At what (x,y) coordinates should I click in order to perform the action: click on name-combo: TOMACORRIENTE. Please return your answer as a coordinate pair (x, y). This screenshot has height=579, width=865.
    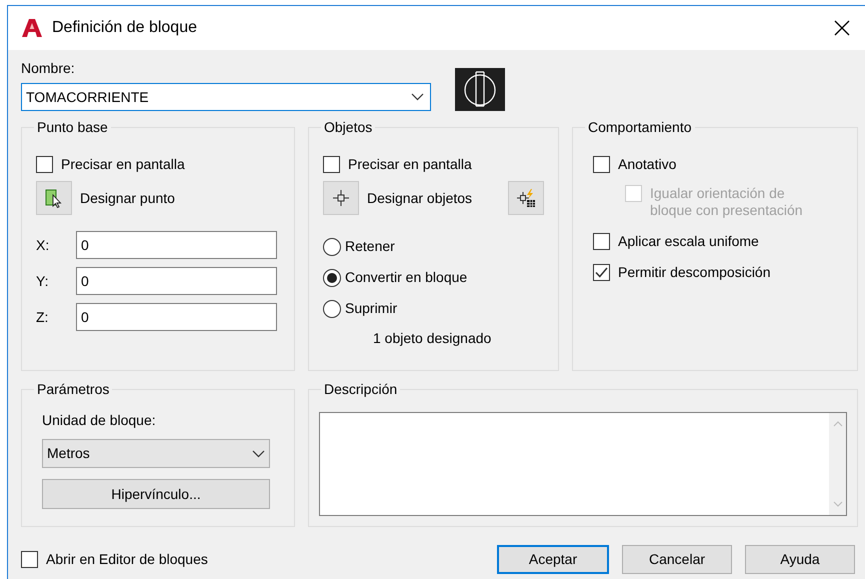
    Looking at the image, I should click on (226, 97).